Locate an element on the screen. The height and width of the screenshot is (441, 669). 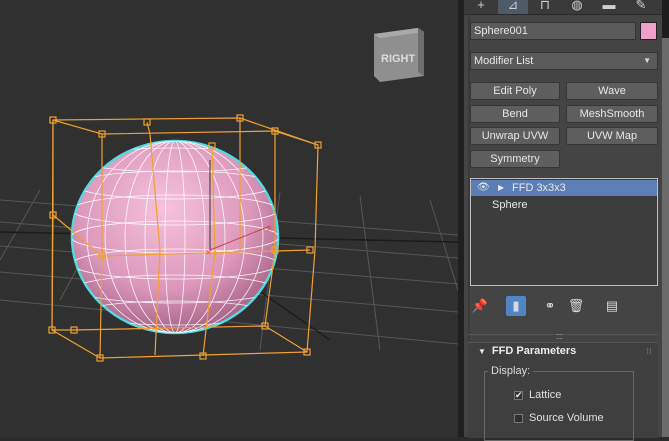
remove-modifier-icon: 🗑 is located at coordinates (576, 306).